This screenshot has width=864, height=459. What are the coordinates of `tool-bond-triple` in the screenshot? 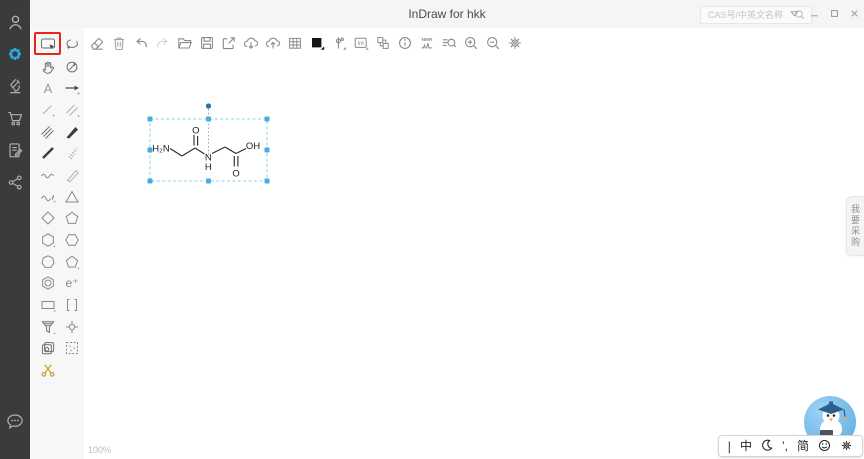 It's located at (48, 132).